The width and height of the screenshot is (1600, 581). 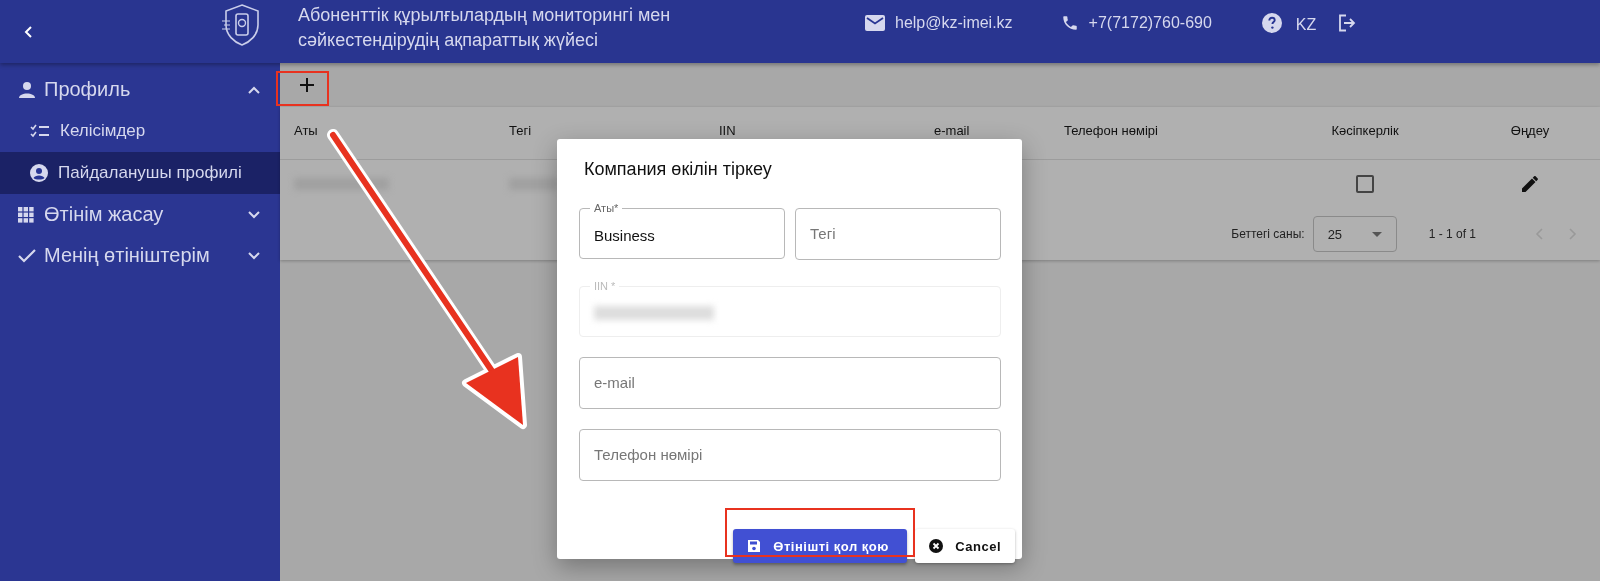 What do you see at coordinates (1530, 130) in the screenshot?
I see `column-header: Өңдеу` at bounding box center [1530, 130].